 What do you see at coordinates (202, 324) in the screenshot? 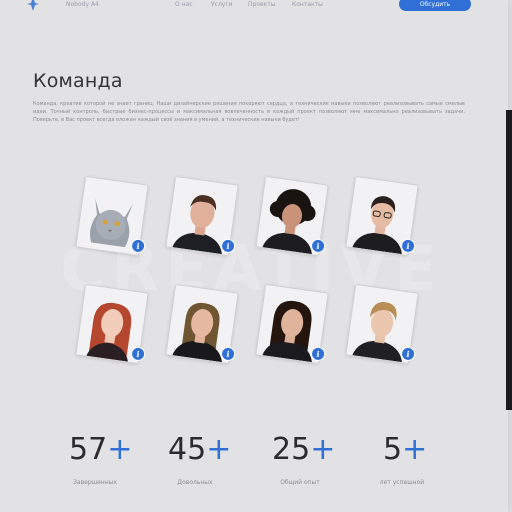
I see `team-member-card-6: i` at bounding box center [202, 324].